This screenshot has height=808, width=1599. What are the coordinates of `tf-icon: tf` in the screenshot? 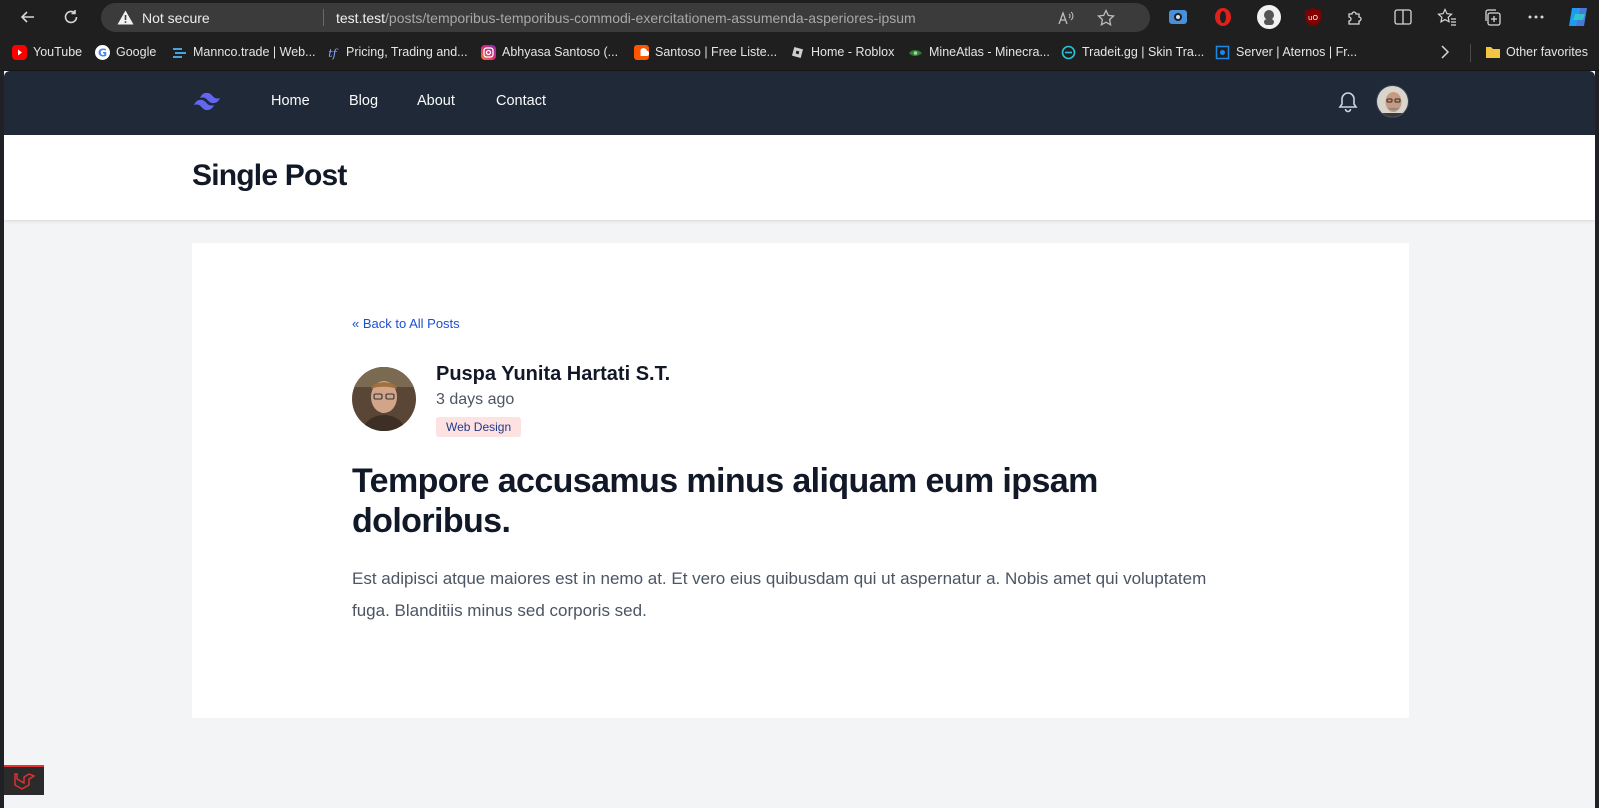 It's located at (332, 52).